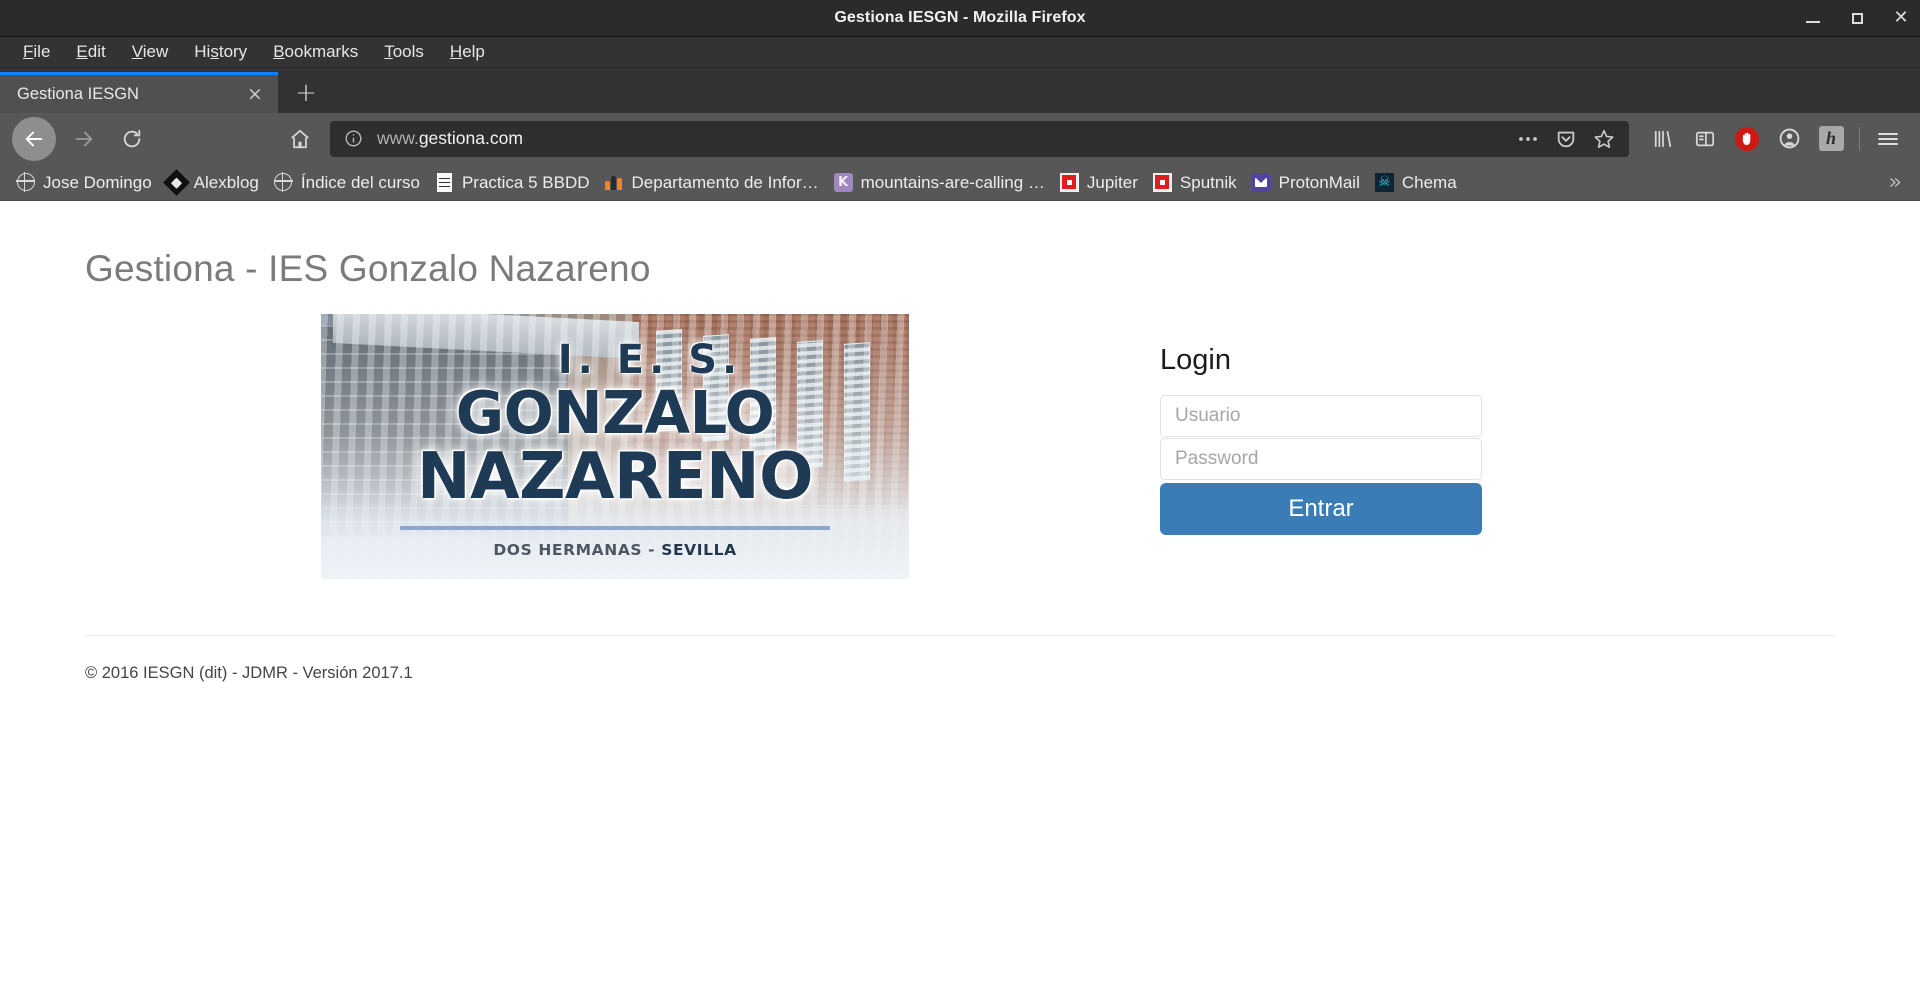  What do you see at coordinates (315, 52) in the screenshot?
I see `menu-item-bookmarks: Bookmarks` at bounding box center [315, 52].